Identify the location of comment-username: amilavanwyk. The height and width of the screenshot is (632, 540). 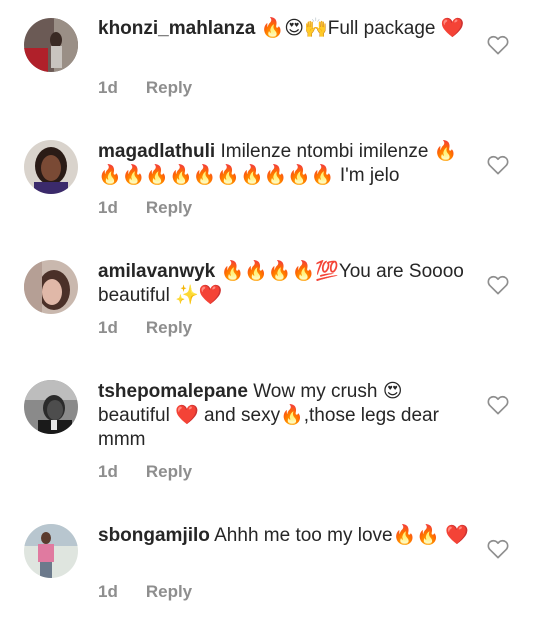
(156, 271).